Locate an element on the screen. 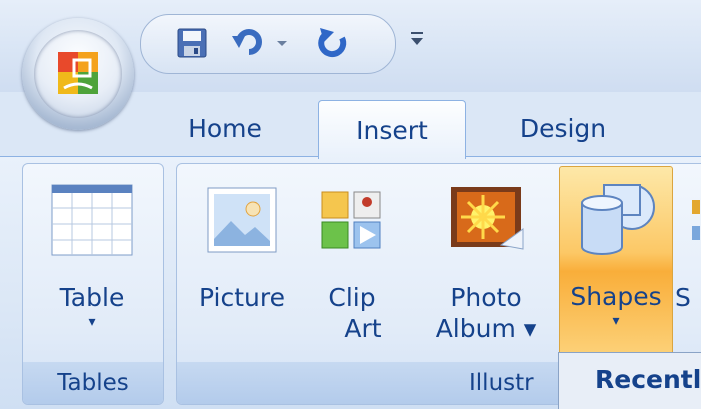 Image resolution: width=701 pixels, height=409 pixels. photo-album-button: Photo Album ▾ is located at coordinates (486, 262).